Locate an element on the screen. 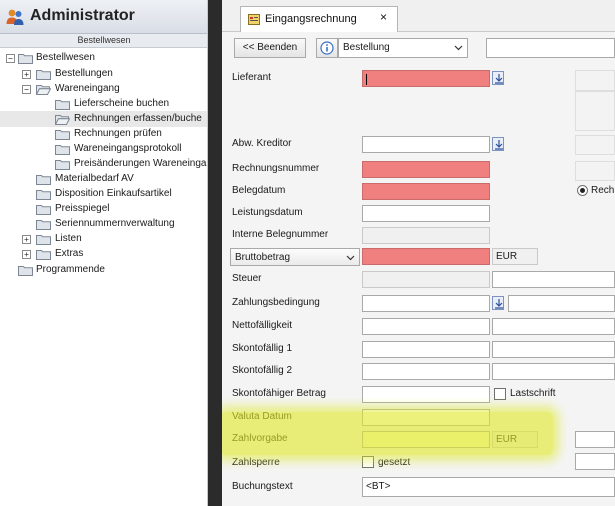  admin-header: Administrator is located at coordinates (103, 17).